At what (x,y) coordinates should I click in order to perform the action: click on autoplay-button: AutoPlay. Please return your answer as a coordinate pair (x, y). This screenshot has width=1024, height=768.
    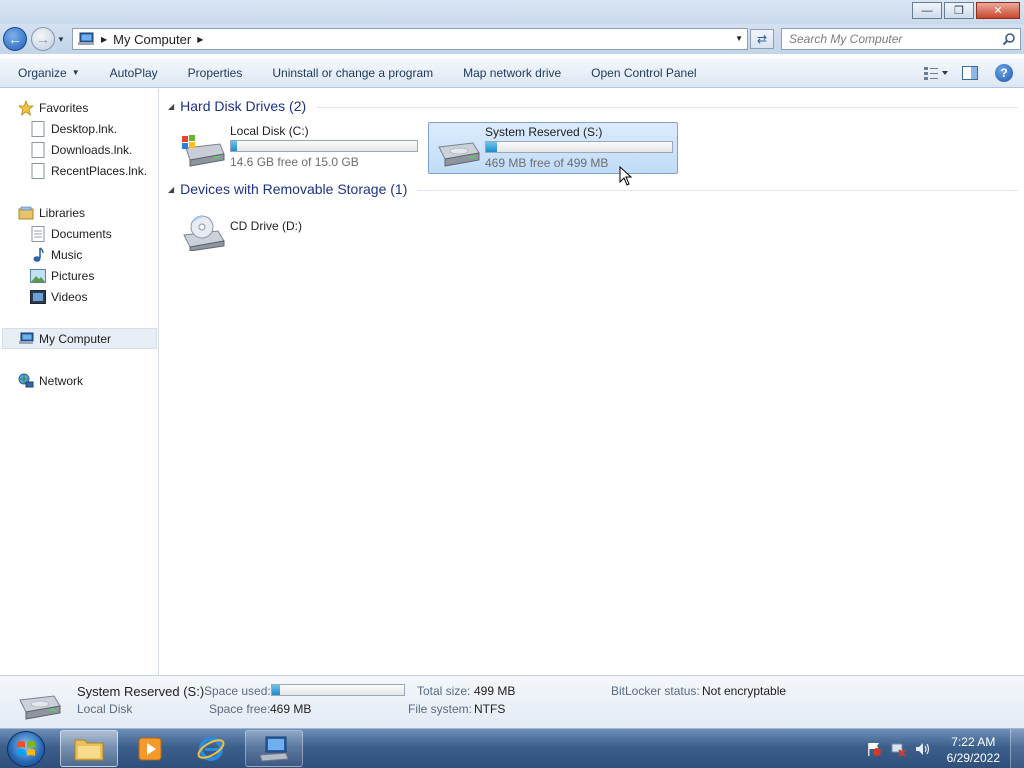
    Looking at the image, I should click on (134, 73).